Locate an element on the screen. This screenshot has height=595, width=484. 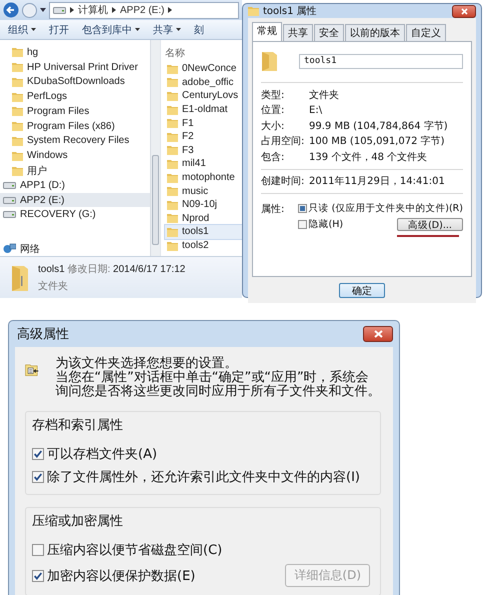
nav-item: APP1 (D:) is located at coordinates (75, 185).